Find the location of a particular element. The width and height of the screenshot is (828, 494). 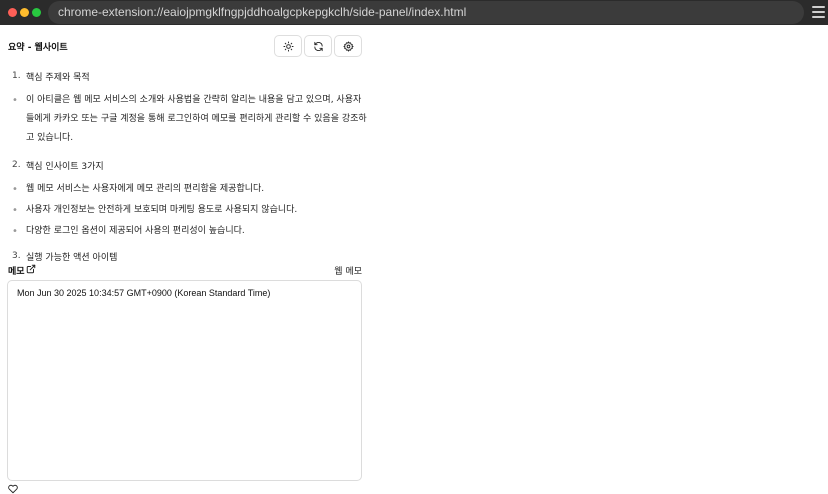

close-window-button is located at coordinates (12, 12).